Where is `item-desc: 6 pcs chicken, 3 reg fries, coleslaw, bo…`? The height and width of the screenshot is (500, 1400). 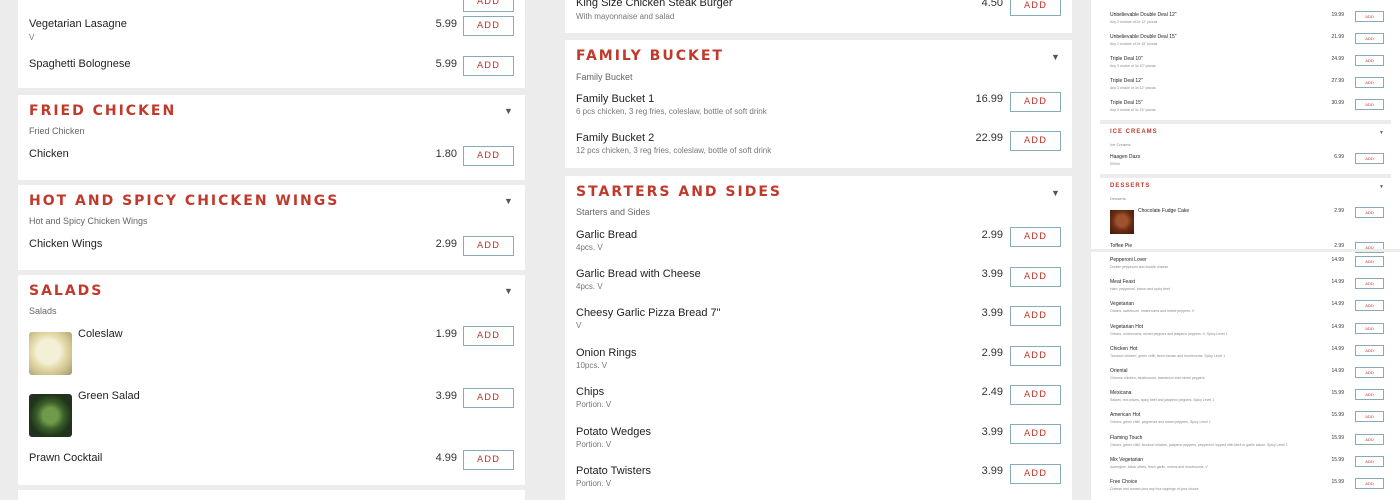
item-desc: 6 pcs chicken, 3 reg fries, coleslaw, bo… is located at coordinates (671, 111).